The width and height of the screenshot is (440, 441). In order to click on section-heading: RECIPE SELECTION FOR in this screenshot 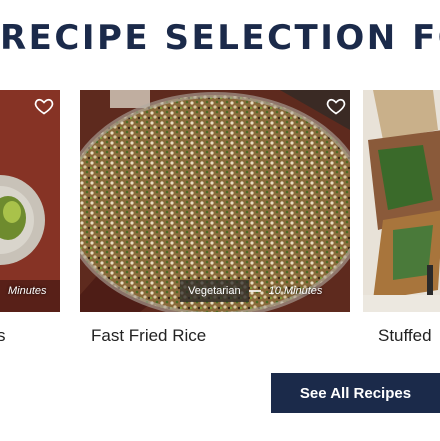, I will do `click(220, 38)`.